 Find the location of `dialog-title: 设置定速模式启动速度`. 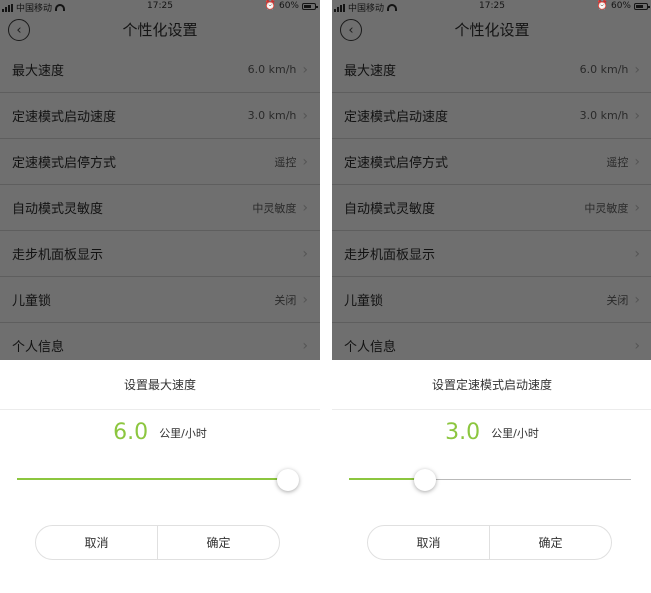

dialog-title: 设置定速模式启动速度 is located at coordinates (491, 385).